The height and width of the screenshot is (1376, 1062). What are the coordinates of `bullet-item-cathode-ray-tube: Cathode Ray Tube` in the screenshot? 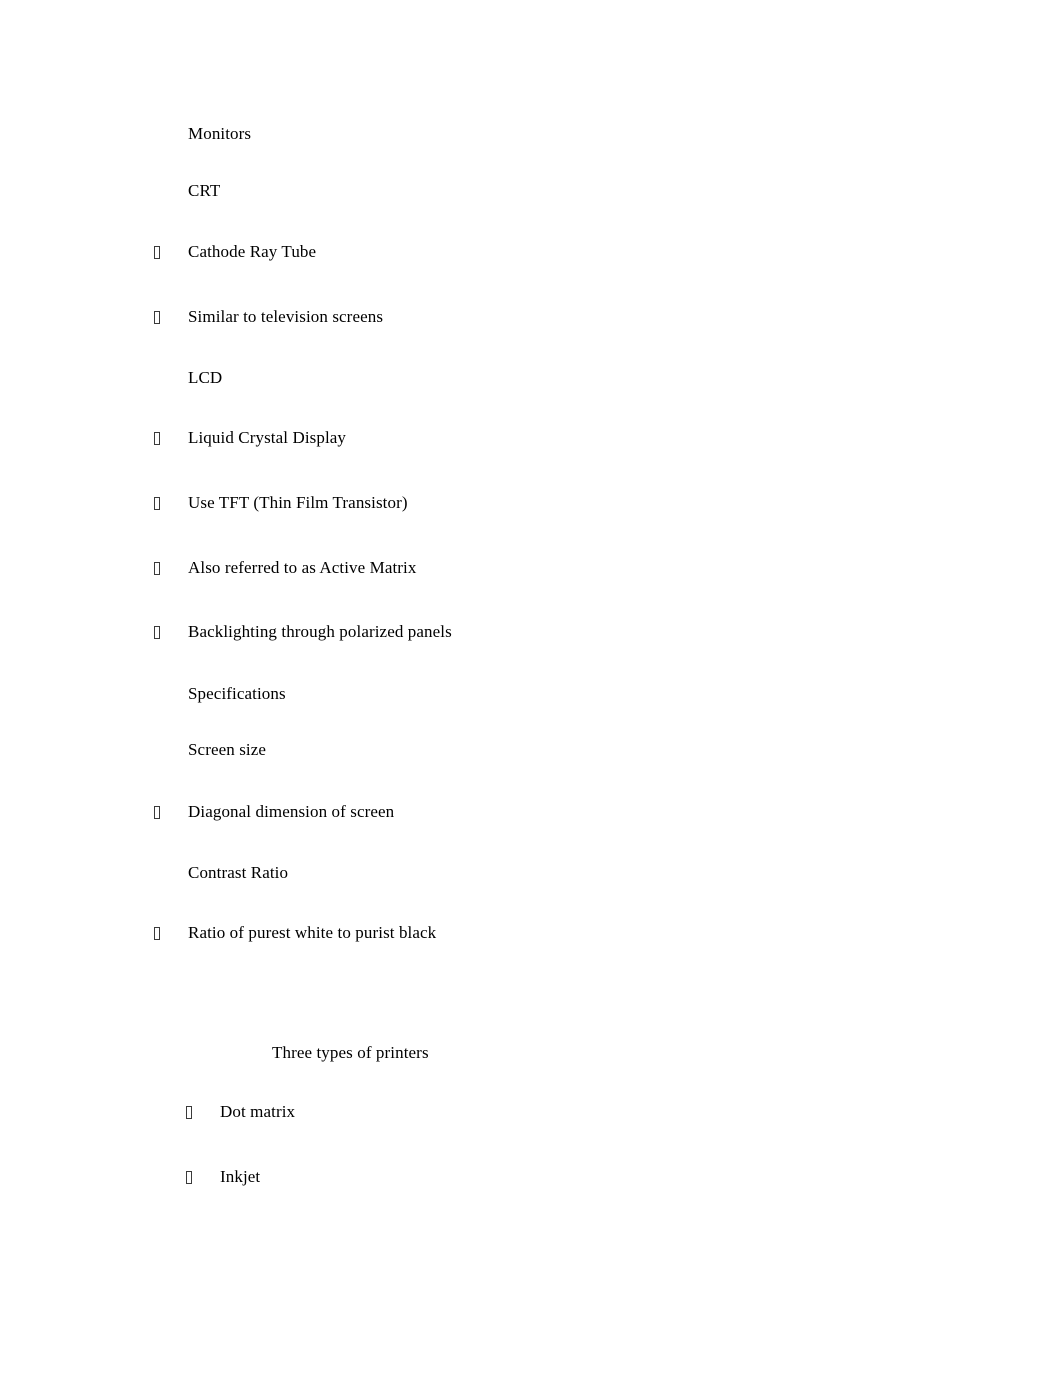 It's located at (531, 252).